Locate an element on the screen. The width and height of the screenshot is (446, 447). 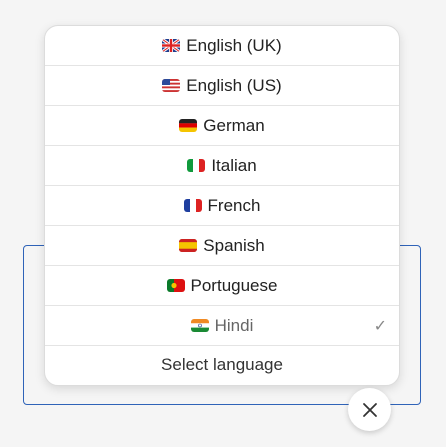
select-language-label: Select language is located at coordinates (222, 364).